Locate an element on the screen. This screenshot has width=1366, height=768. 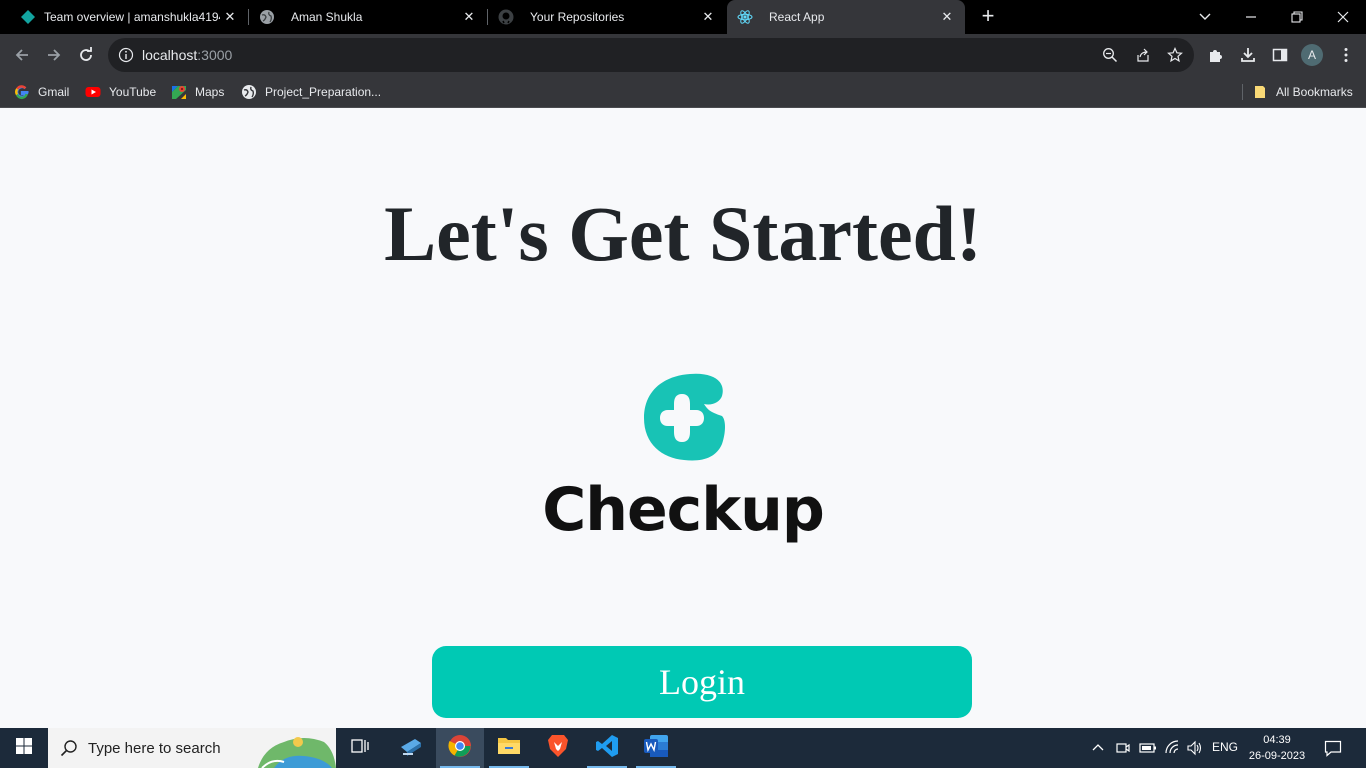
restore-icon is located at coordinates (1297, 17).